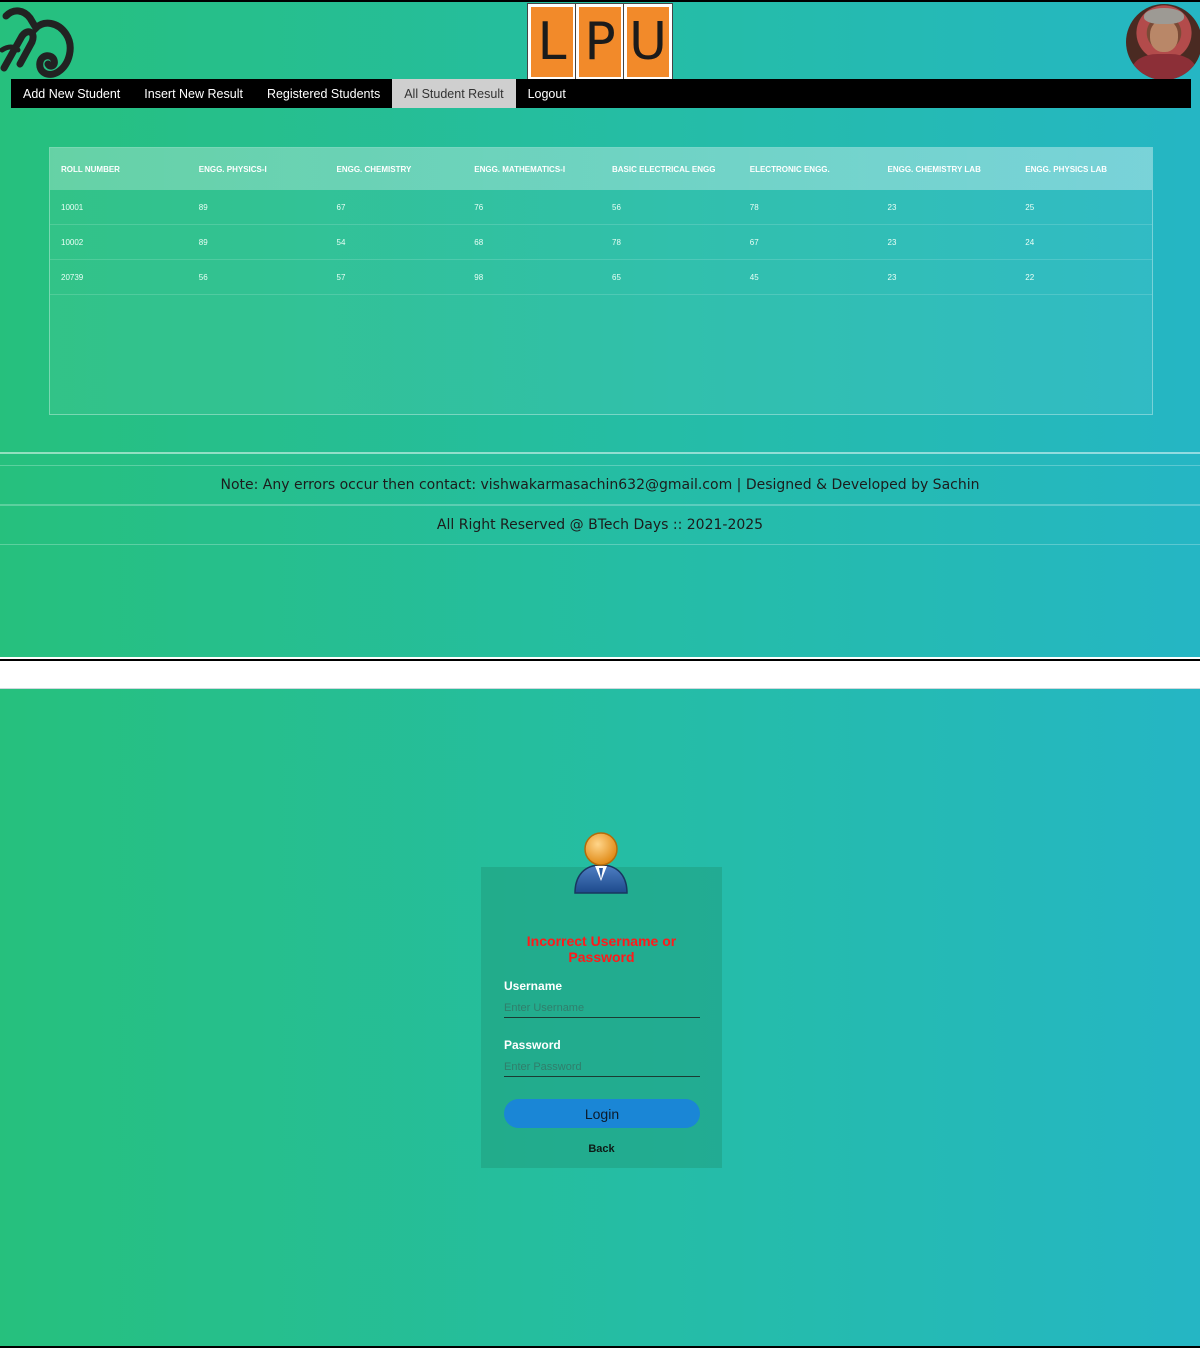  What do you see at coordinates (232, 169) in the screenshot?
I see `column-header: ENGG. PHYSICS-I` at bounding box center [232, 169].